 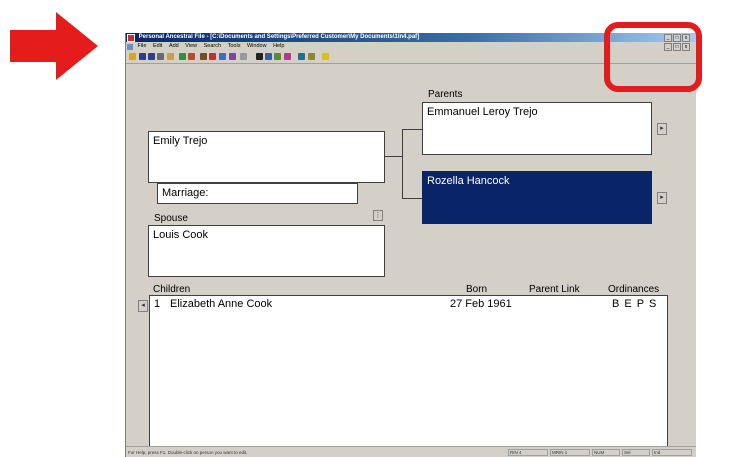 I want to click on status-num: NUM, so click(x=606, y=452).